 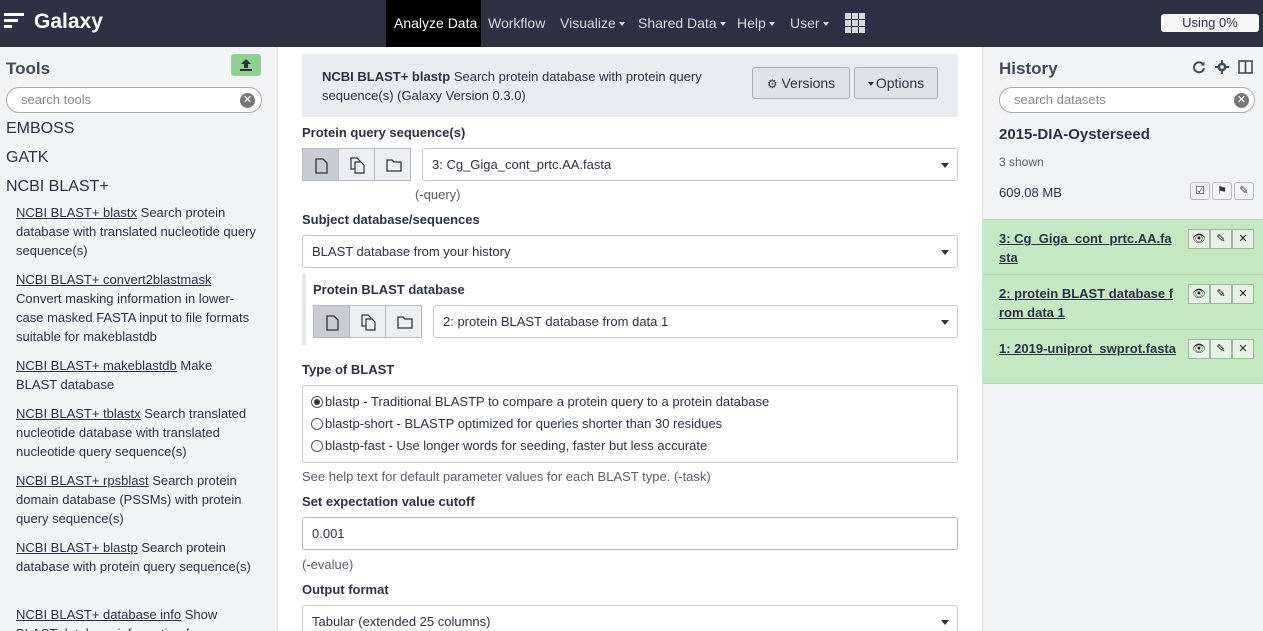 What do you see at coordinates (592, 23) in the screenshot?
I see `nav-visualize: Visualize` at bounding box center [592, 23].